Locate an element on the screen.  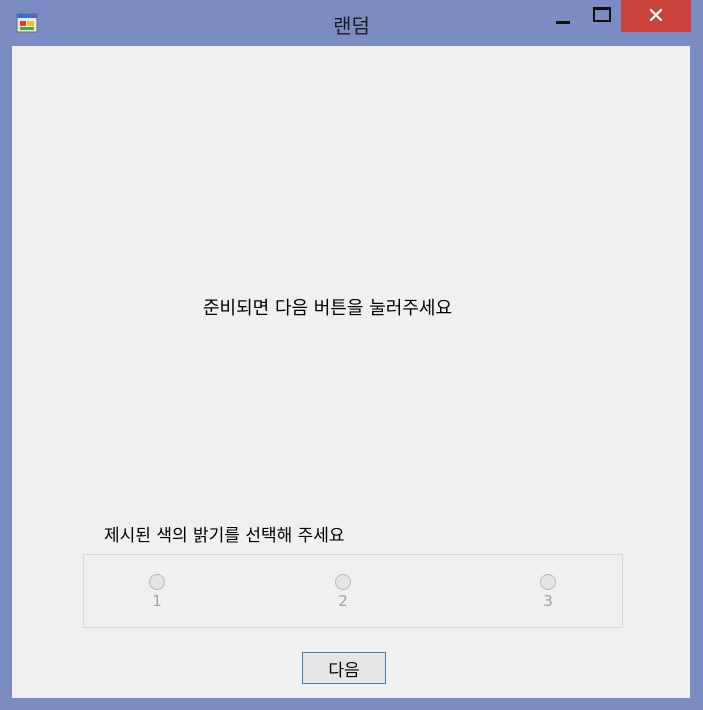
instruction-label: 제시된 색의 밝기를 선택해 주세요 is located at coordinates (224, 536).